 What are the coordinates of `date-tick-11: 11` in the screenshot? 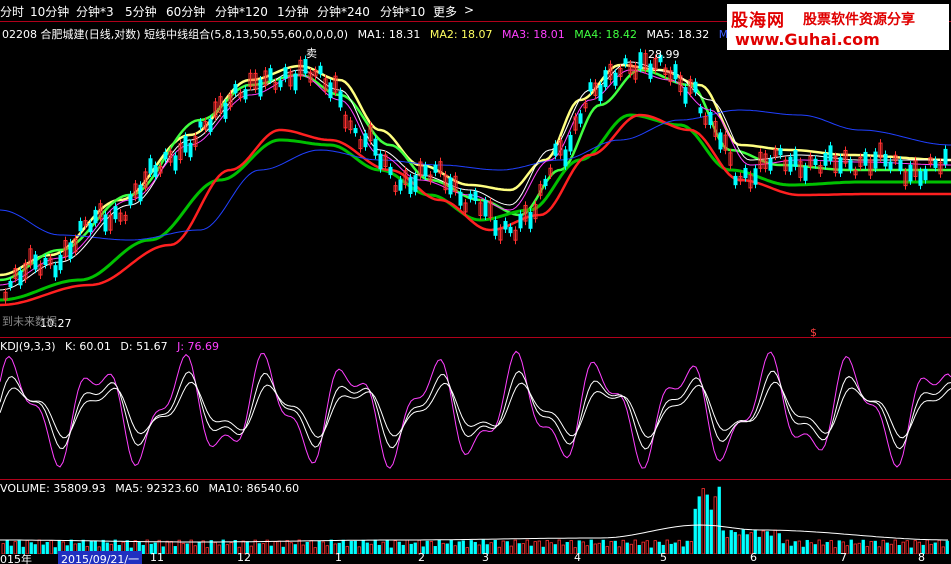 It's located at (157, 557).